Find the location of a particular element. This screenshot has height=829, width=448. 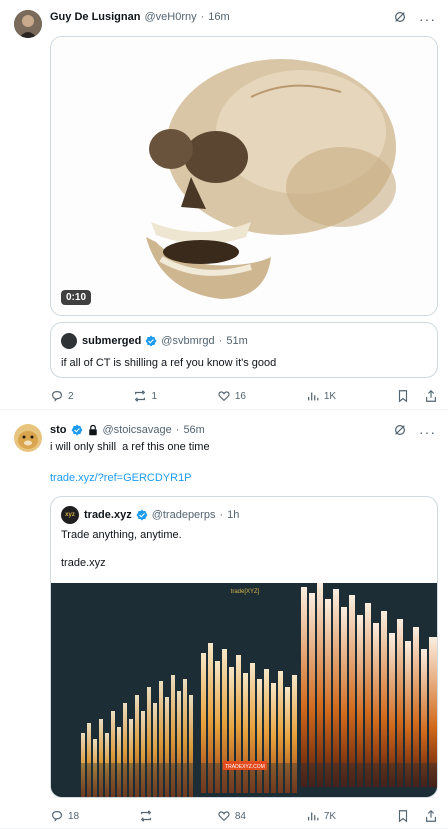

quote-timestamp: 51m is located at coordinates (236, 341).